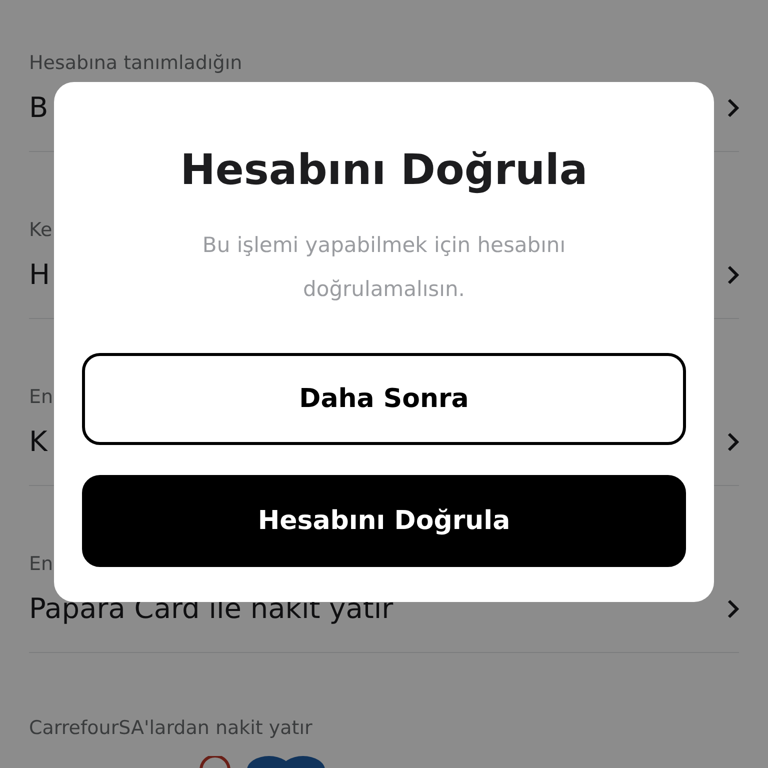  Describe the element at coordinates (39, 275) in the screenshot. I see `row-title: H` at that location.